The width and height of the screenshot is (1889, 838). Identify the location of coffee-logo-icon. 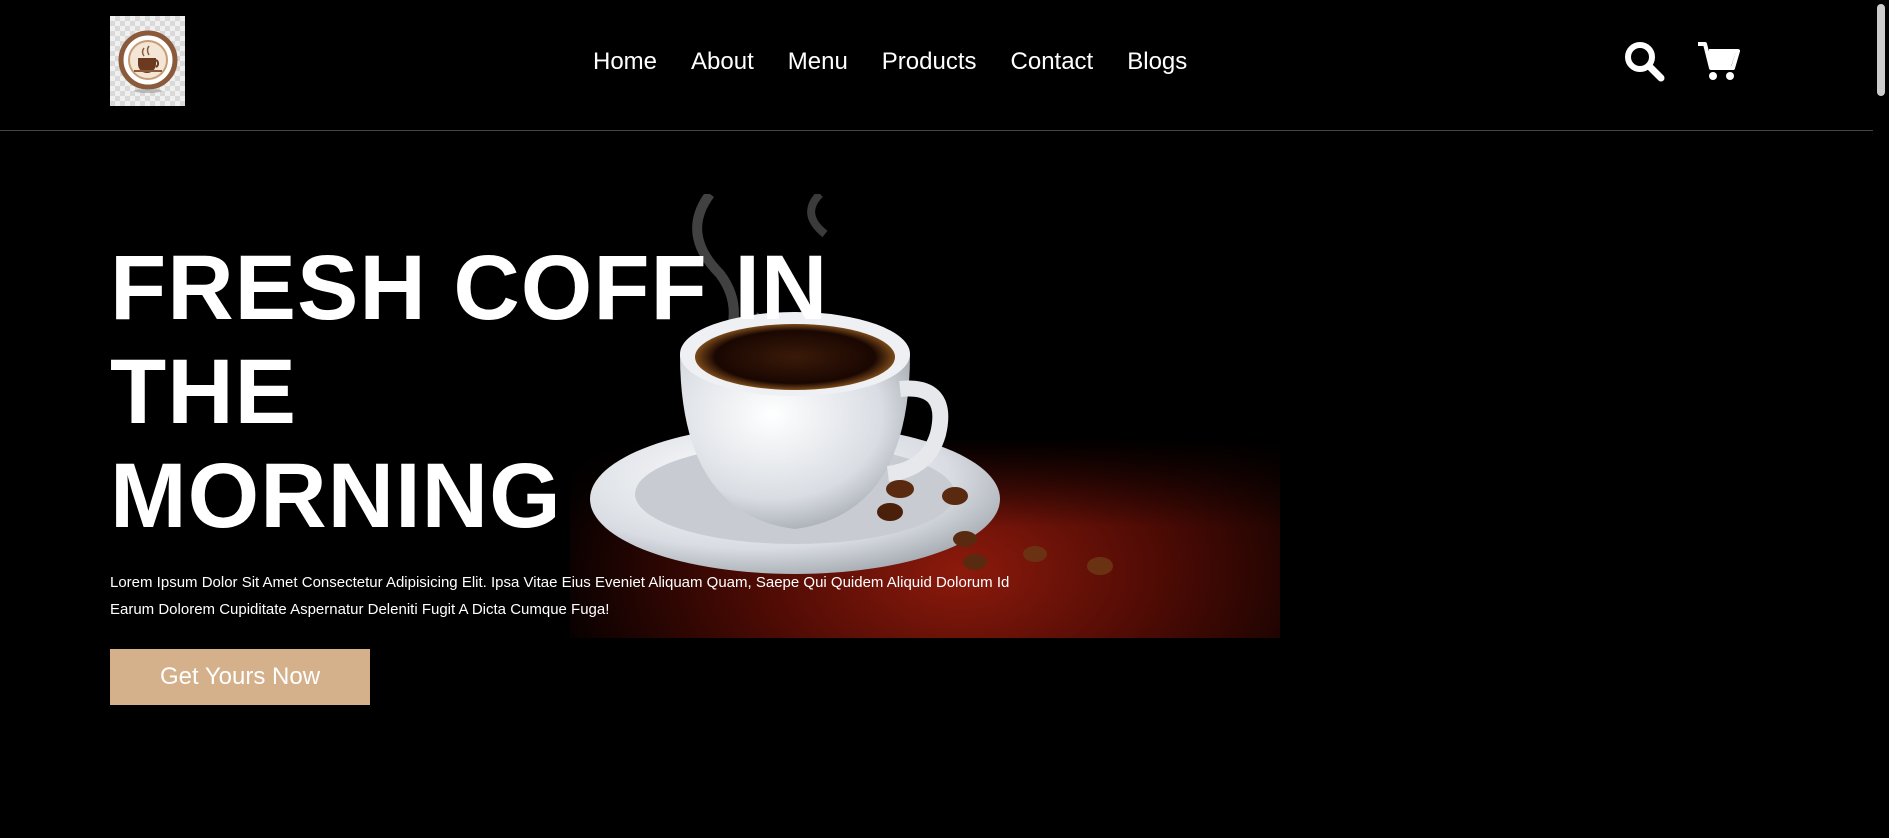
(147, 61).